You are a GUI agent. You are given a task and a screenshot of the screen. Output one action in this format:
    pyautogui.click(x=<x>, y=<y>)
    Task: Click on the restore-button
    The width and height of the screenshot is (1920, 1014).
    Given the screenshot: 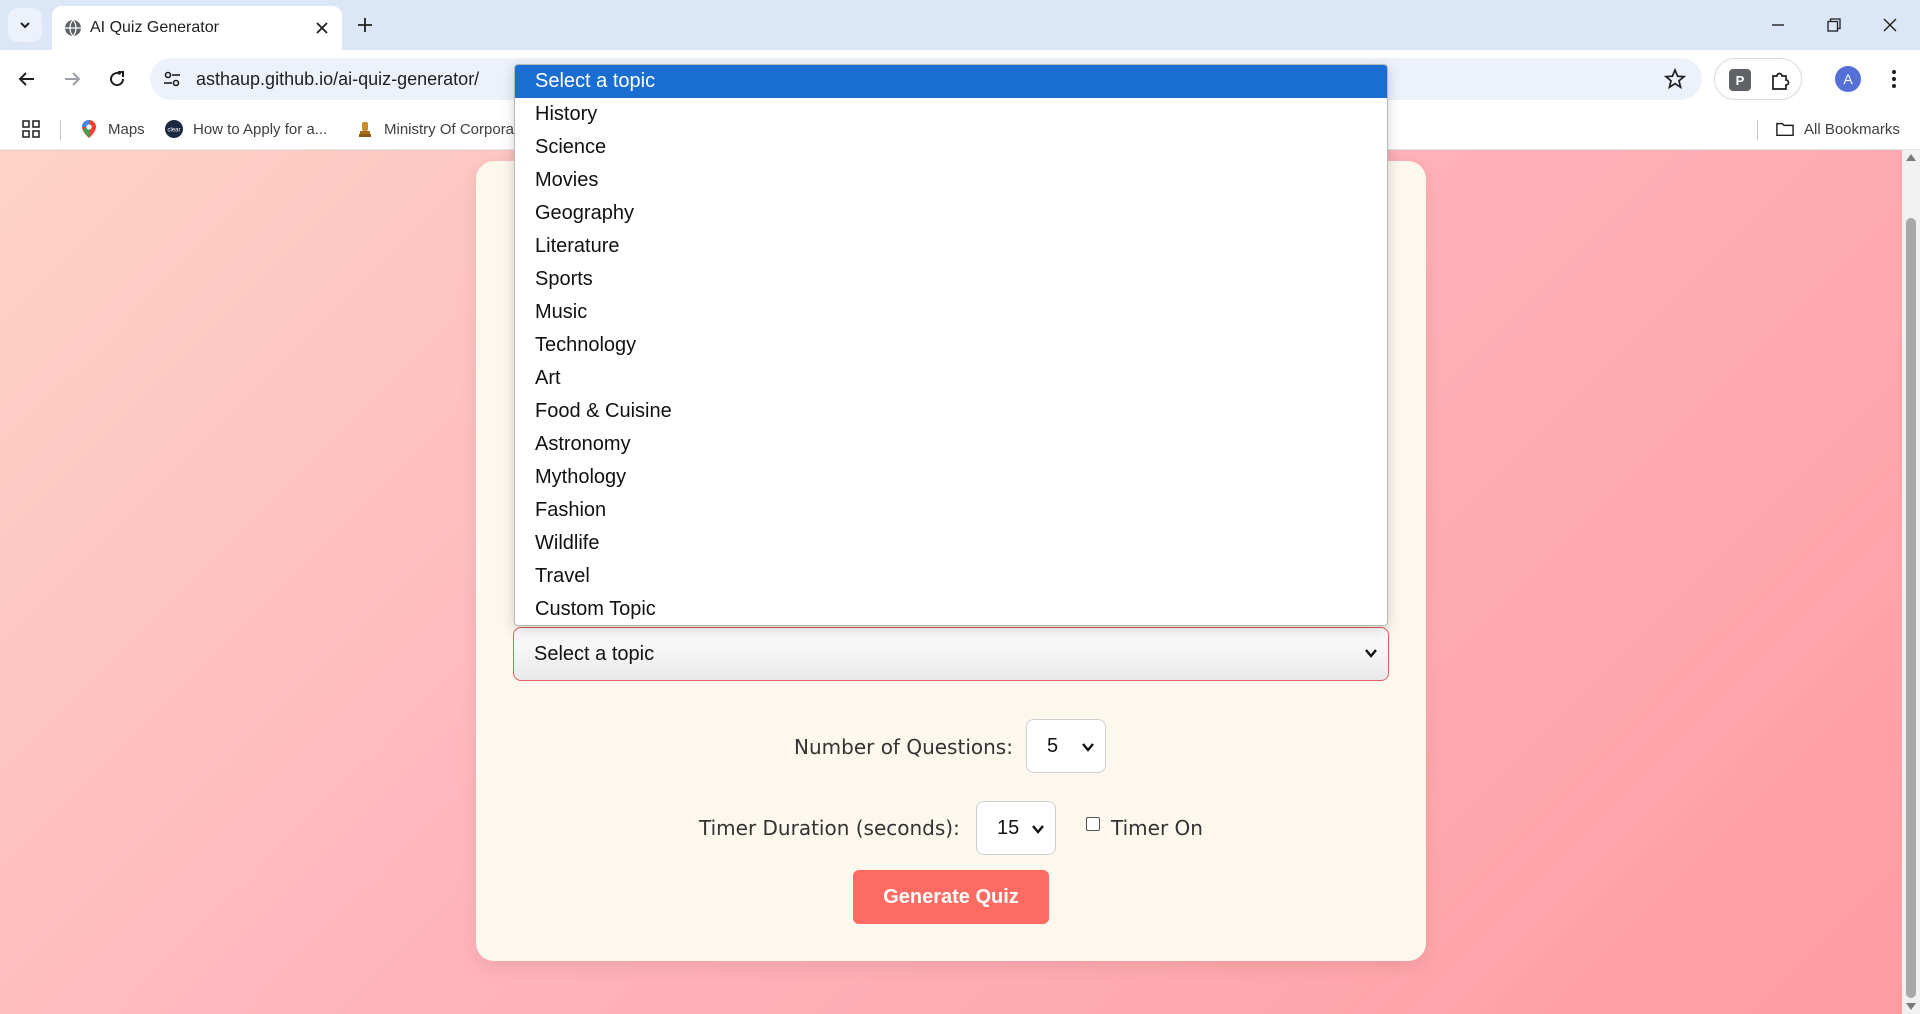 What is the action you would take?
    pyautogui.click(x=1834, y=25)
    